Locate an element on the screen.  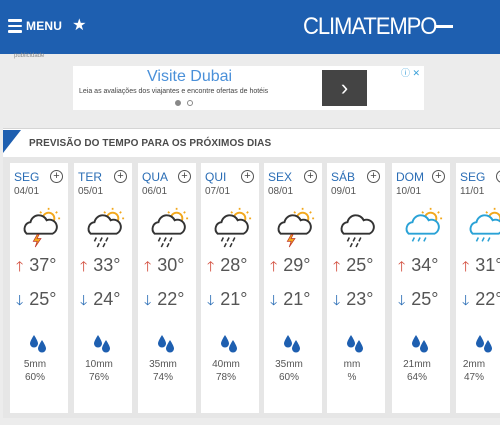
temp-min-value: 23° is located at coordinates (360, 299).